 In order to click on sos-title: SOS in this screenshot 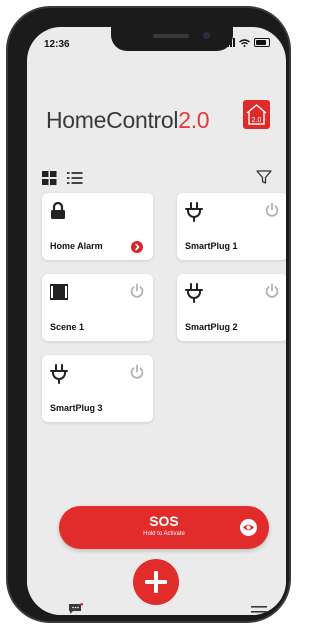, I will do `click(164, 521)`.